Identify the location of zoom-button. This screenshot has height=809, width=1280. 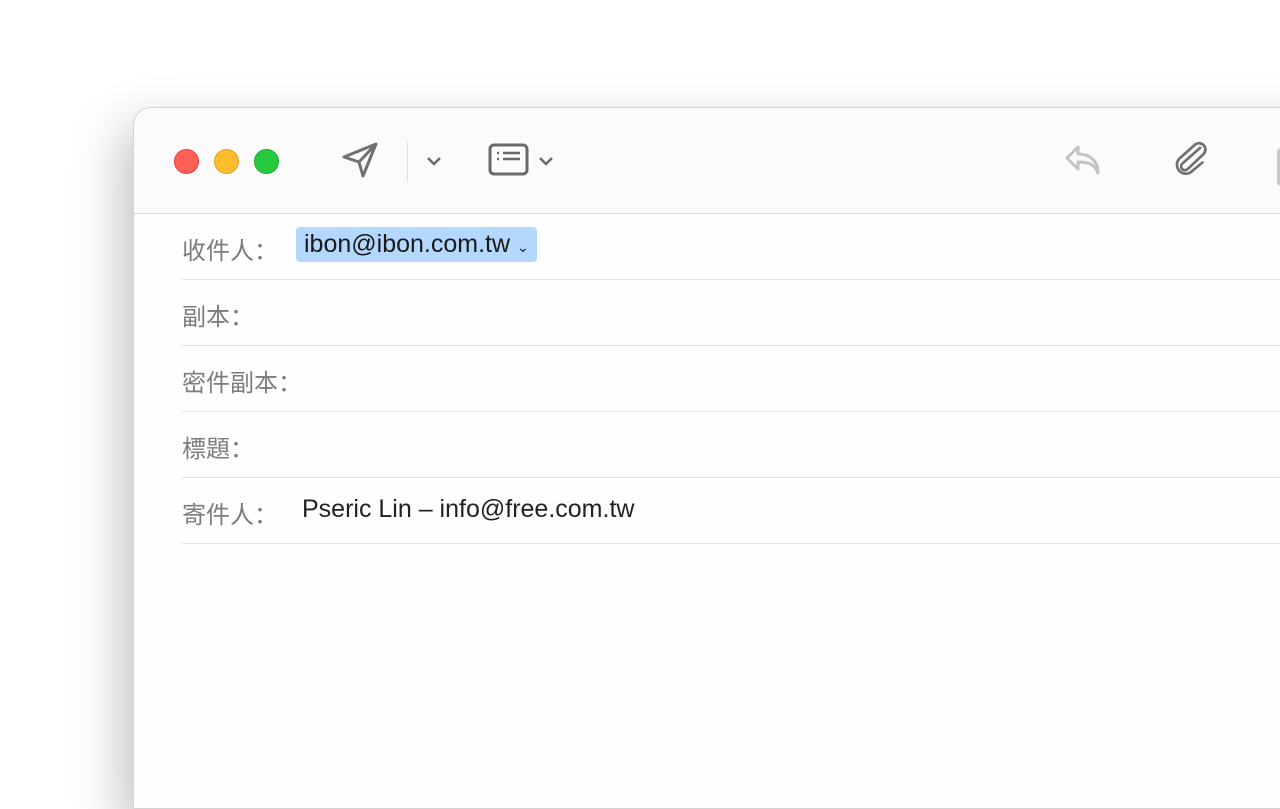
(266, 161).